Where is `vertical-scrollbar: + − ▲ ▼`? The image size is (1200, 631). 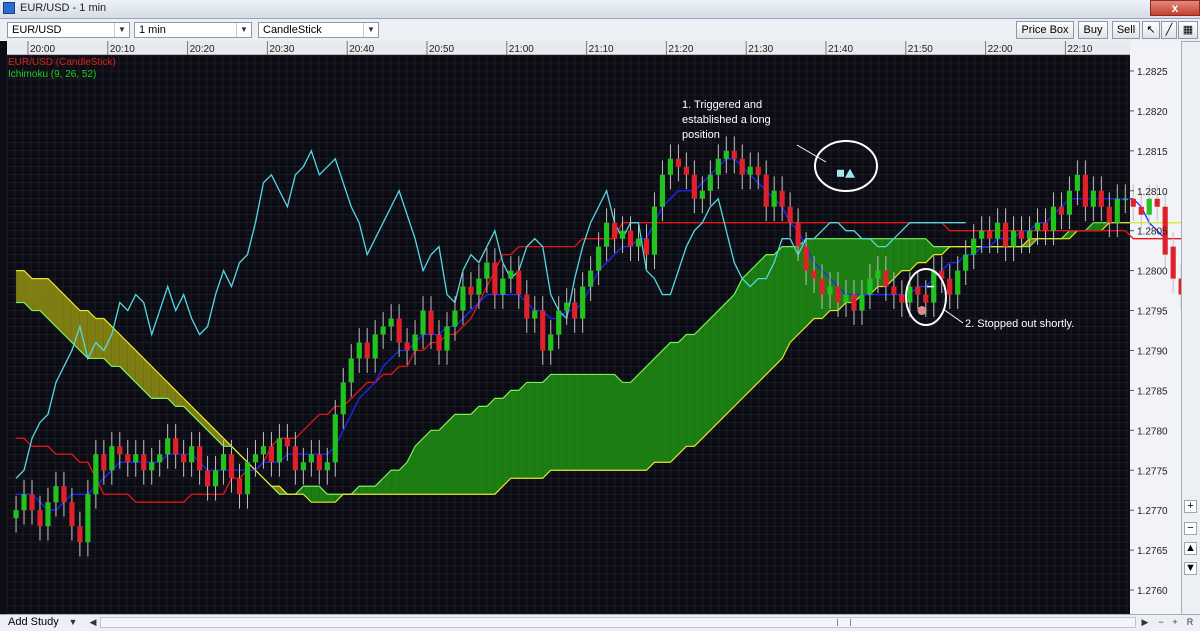
vertical-scrollbar: + − ▲ ▼ is located at coordinates (1190, 328).